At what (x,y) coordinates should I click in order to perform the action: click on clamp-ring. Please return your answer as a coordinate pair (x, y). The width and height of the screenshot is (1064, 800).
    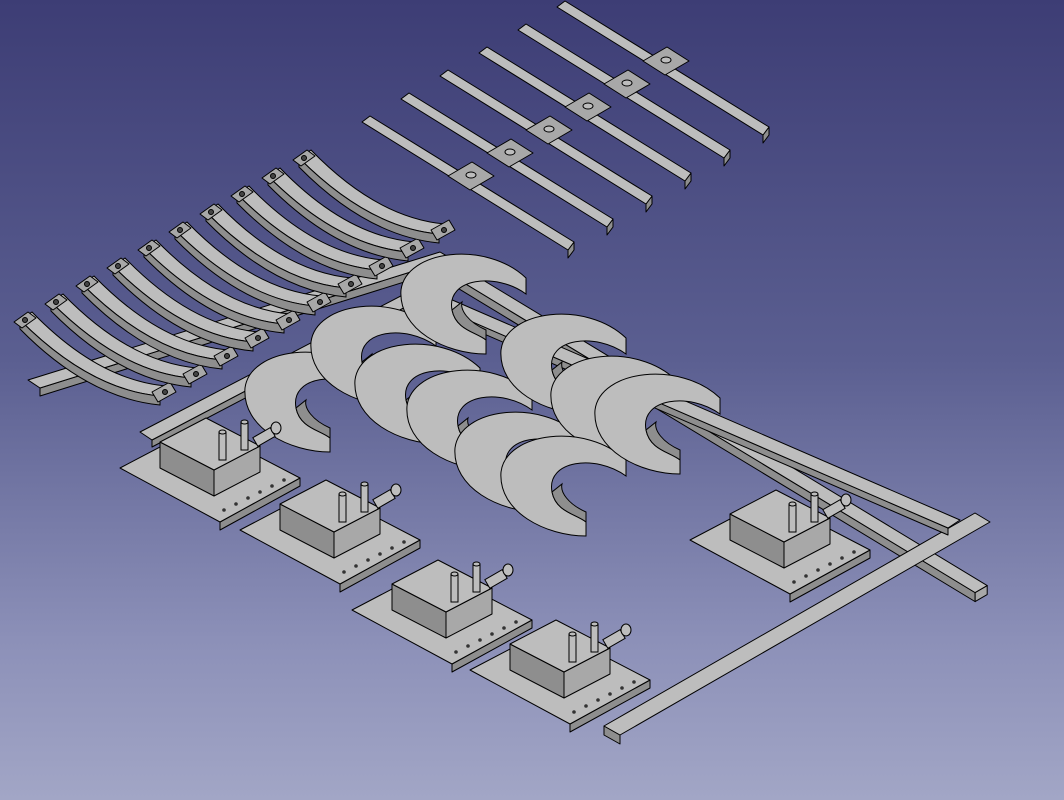
    Looking at the image, I should click on (563, 486).